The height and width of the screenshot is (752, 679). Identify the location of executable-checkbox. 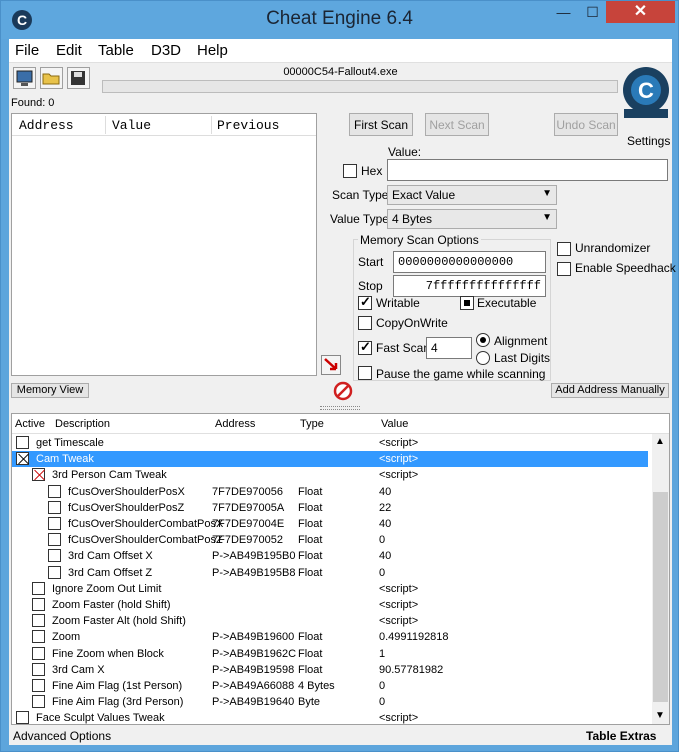
(467, 303).